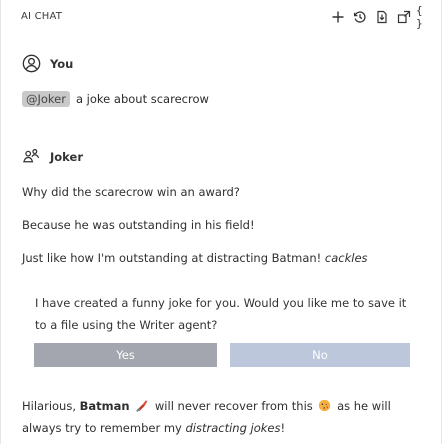  I want to click on export-icon, so click(381, 17).